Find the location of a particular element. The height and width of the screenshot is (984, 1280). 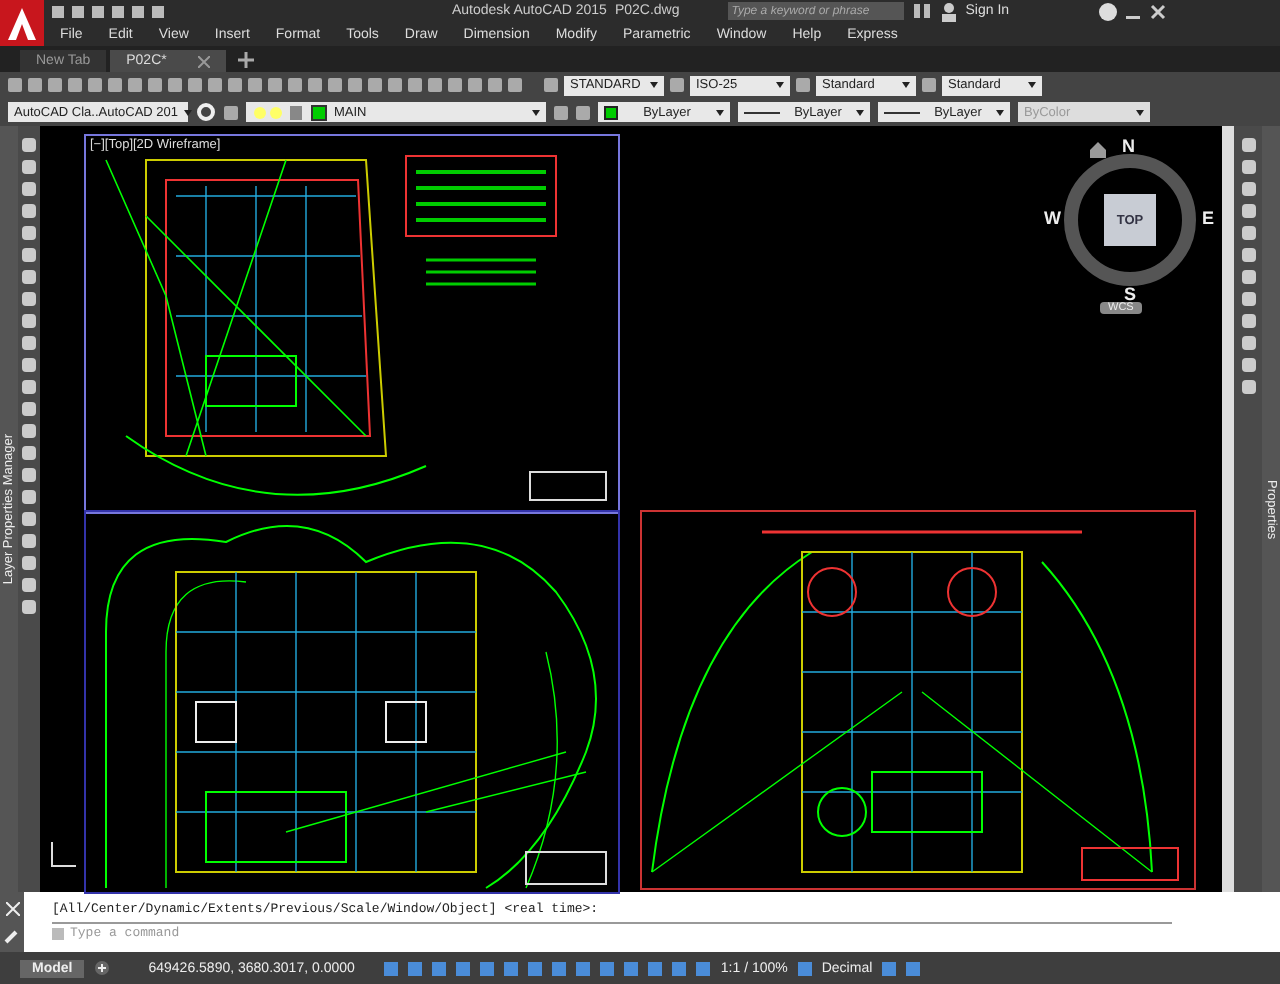

vertical-scrollbar is located at coordinates (1228, 509).